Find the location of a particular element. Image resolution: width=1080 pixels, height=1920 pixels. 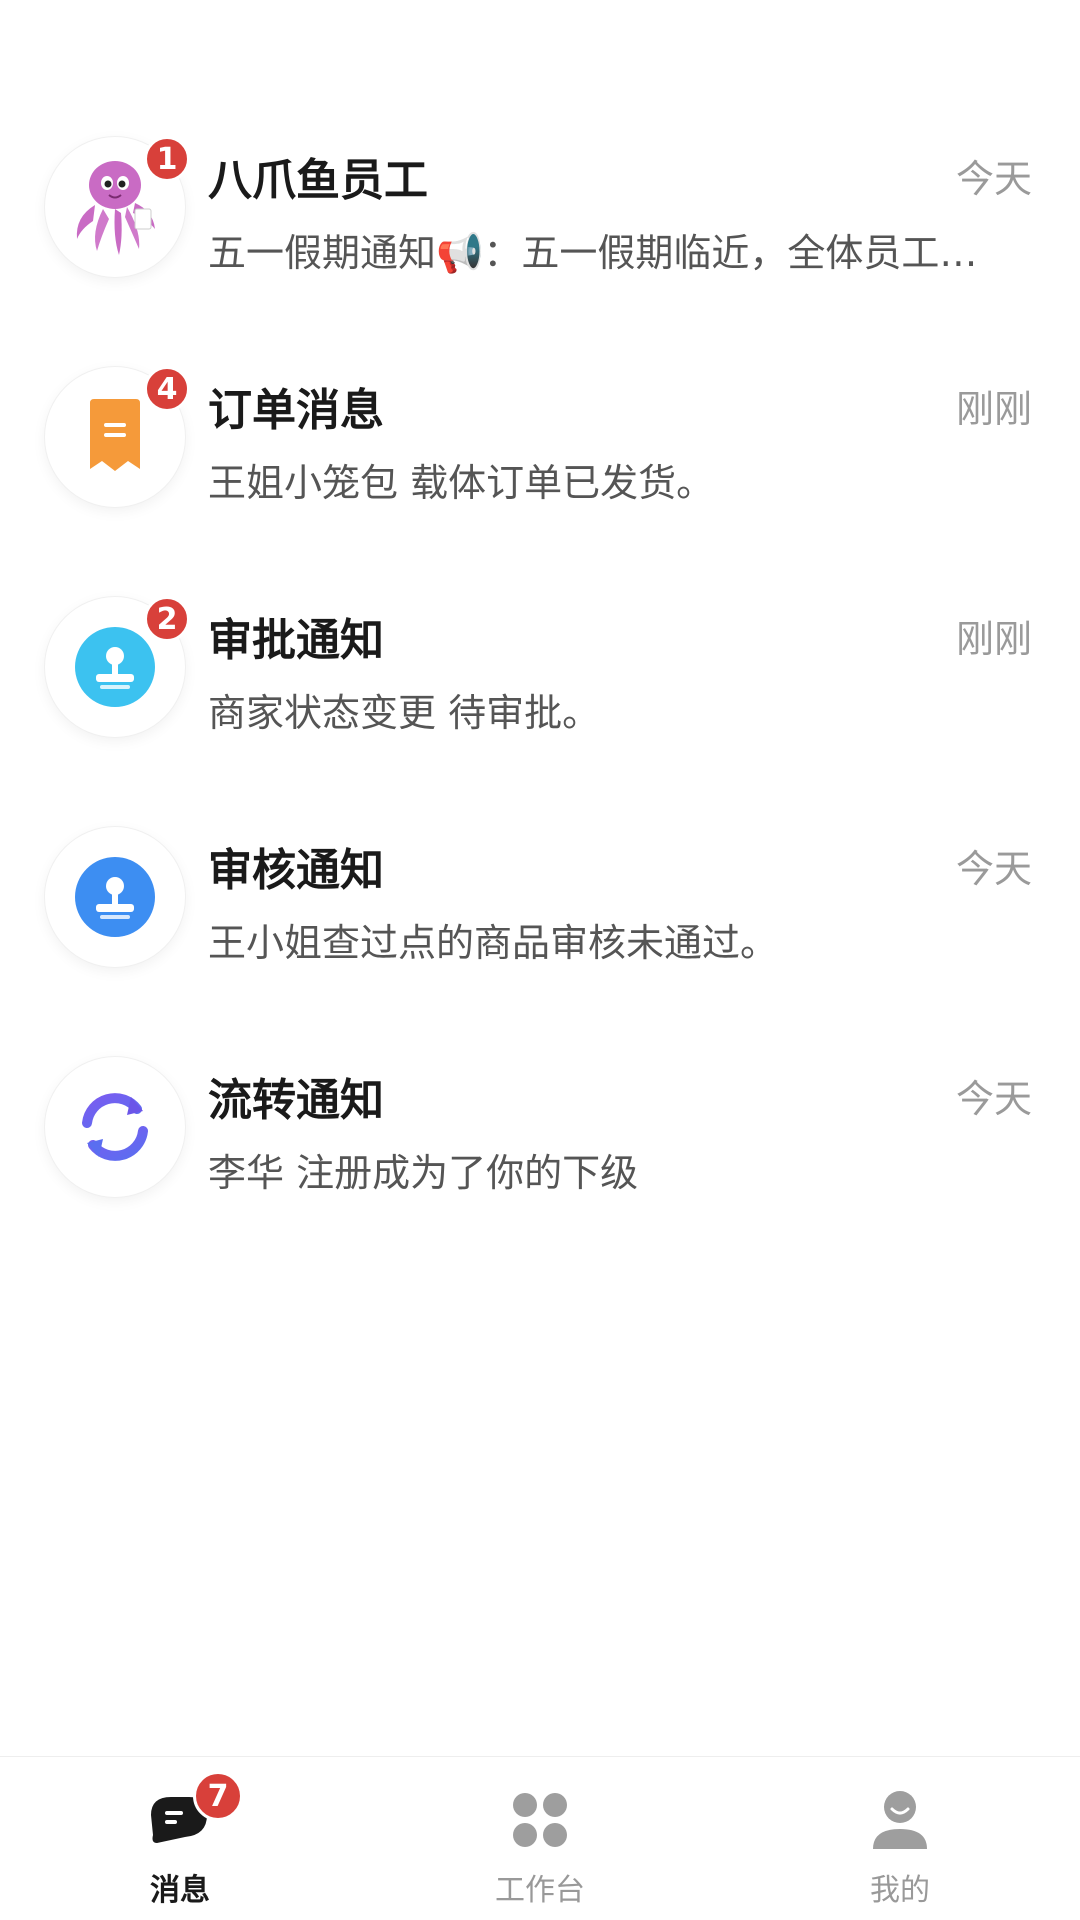

tab-profile: 我的 is located at coordinates (900, 1838).